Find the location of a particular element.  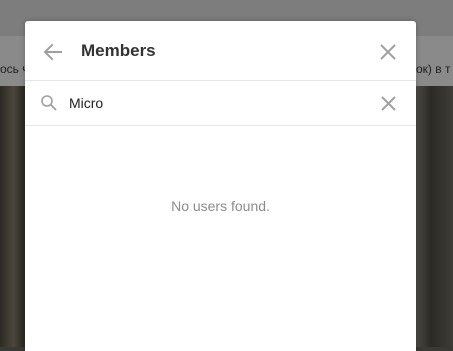

search-row is located at coordinates (220, 104).